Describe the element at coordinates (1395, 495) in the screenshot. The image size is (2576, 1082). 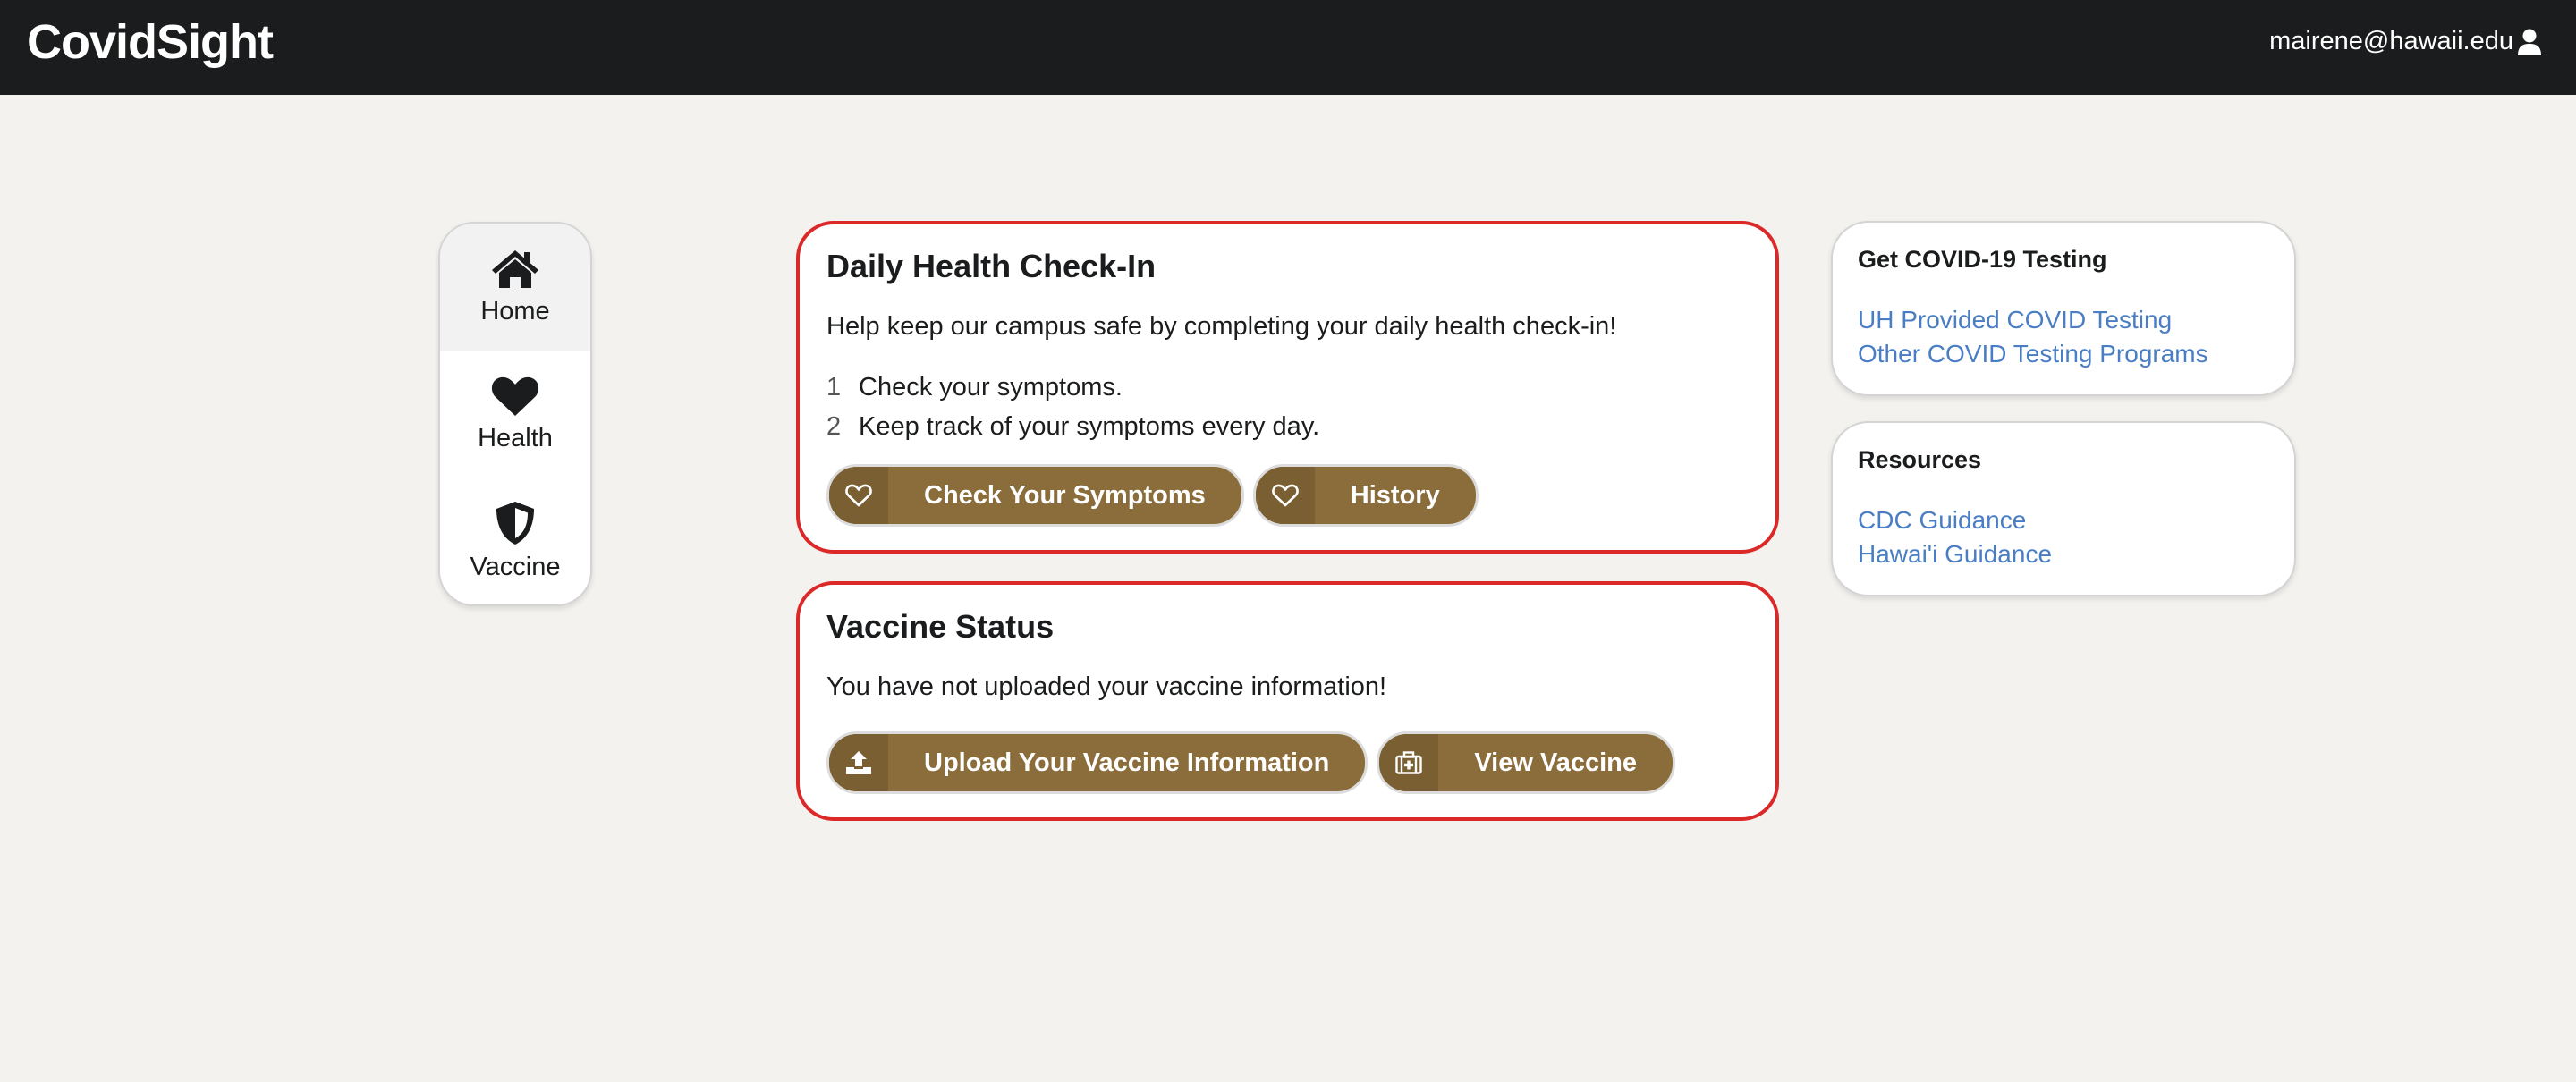
I see `button-label: History` at that location.